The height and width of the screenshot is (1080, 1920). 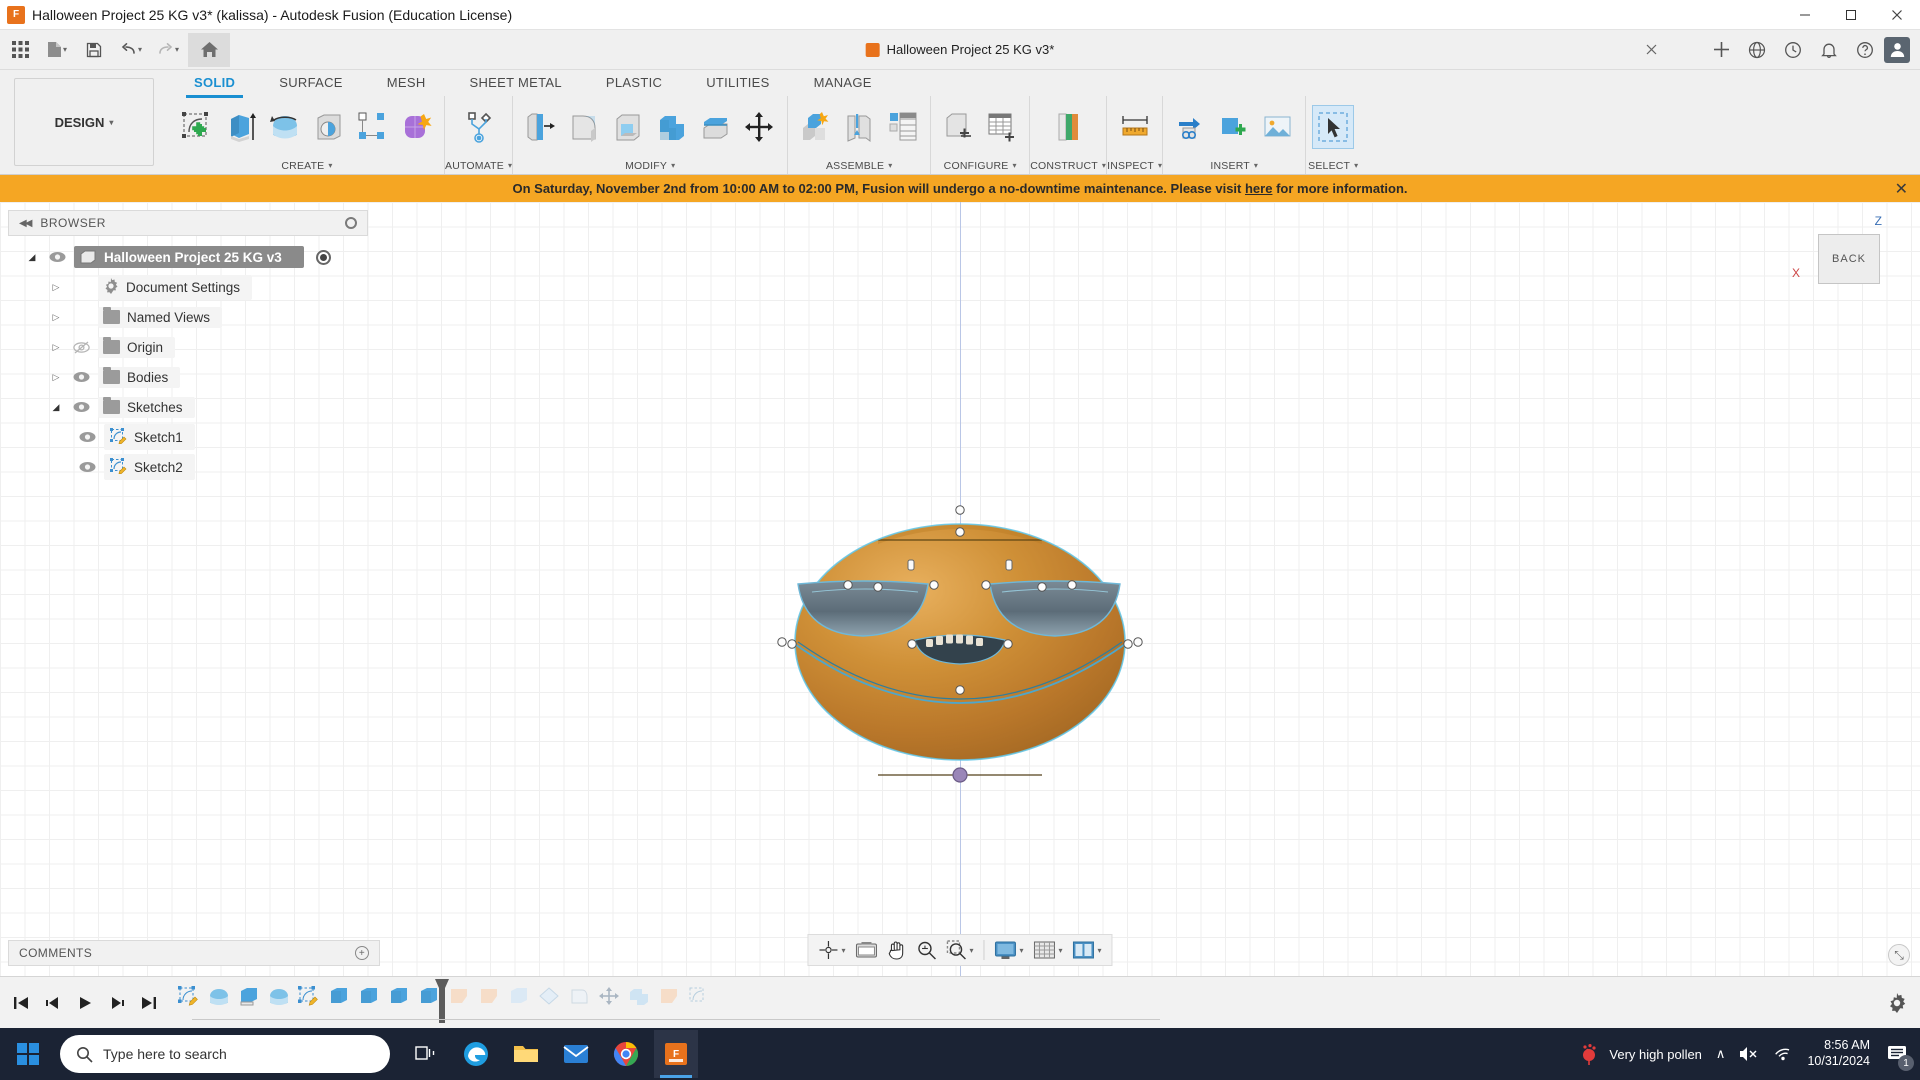 I want to click on timeline-go-start-button, so click(x=21, y=1003).